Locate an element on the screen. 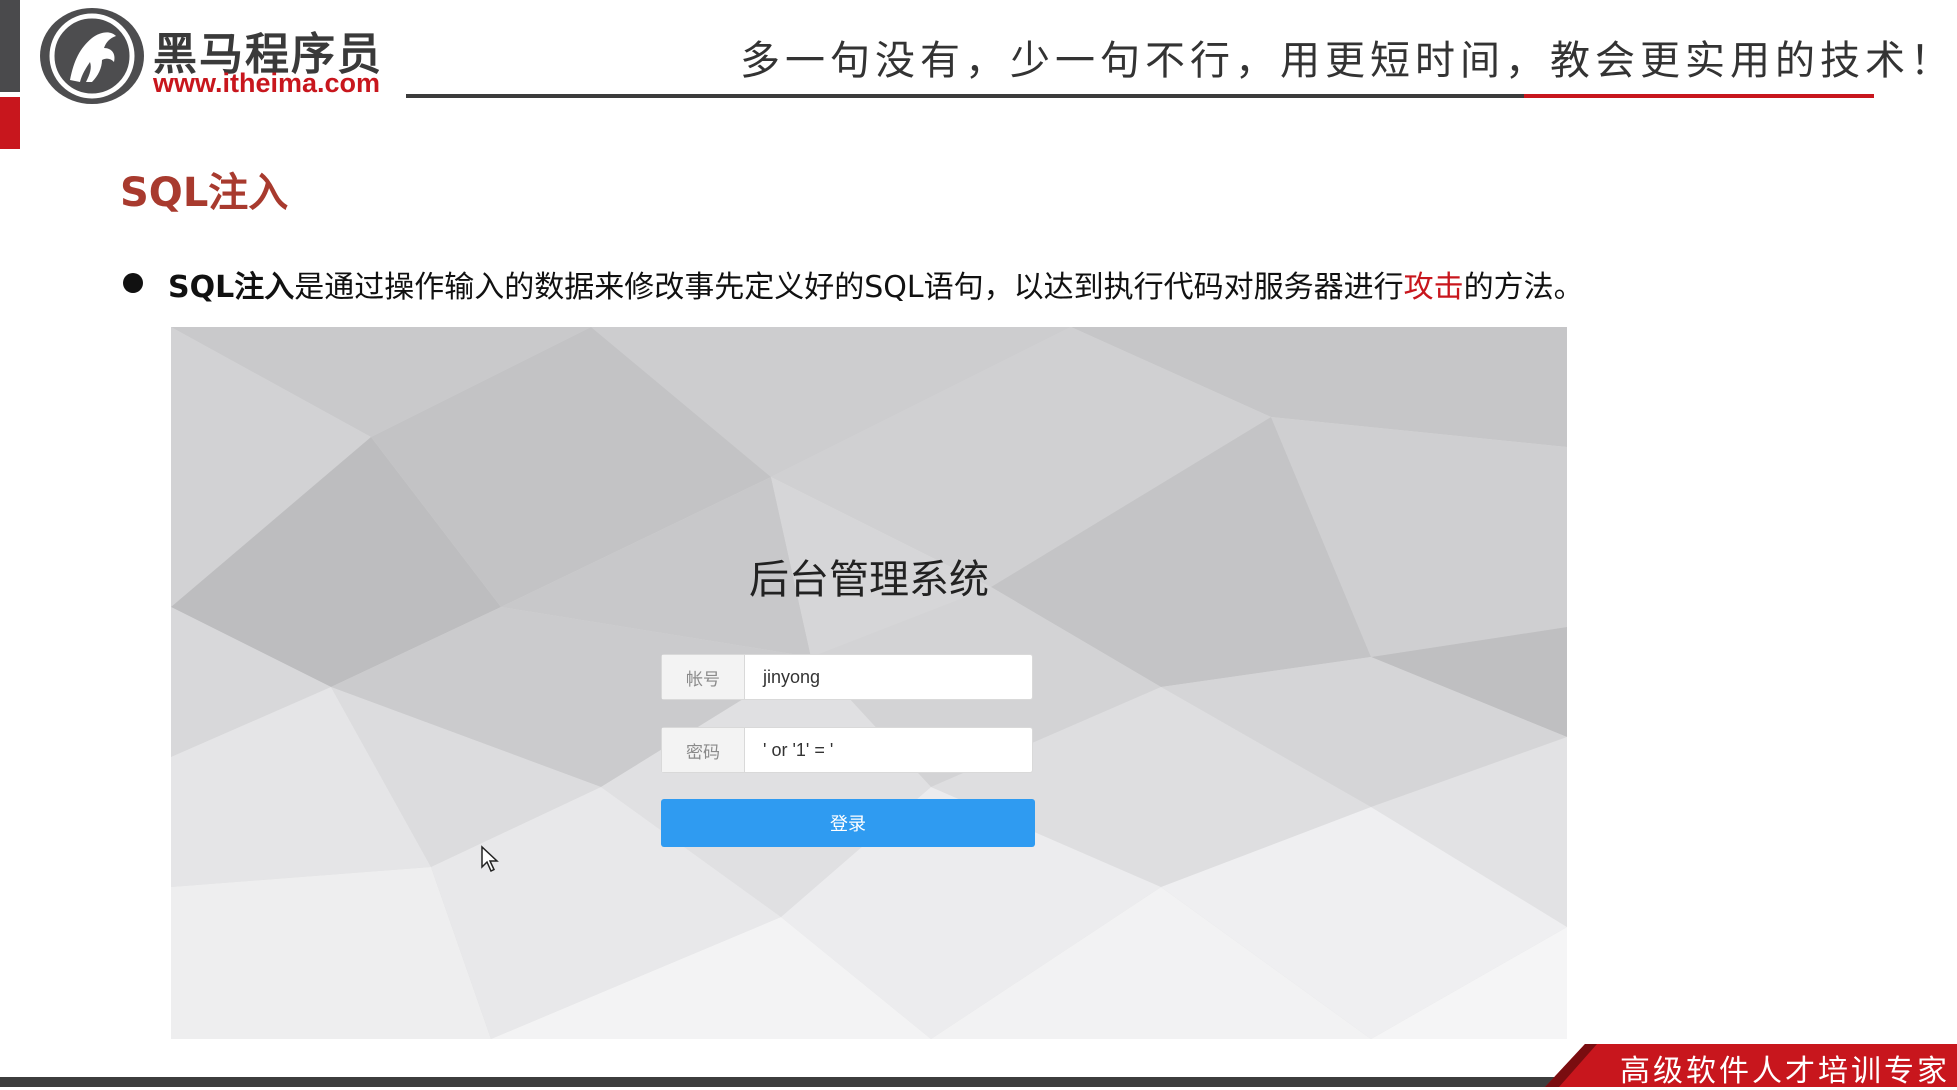  login-title: 后台管理系统 is located at coordinates (869, 580).